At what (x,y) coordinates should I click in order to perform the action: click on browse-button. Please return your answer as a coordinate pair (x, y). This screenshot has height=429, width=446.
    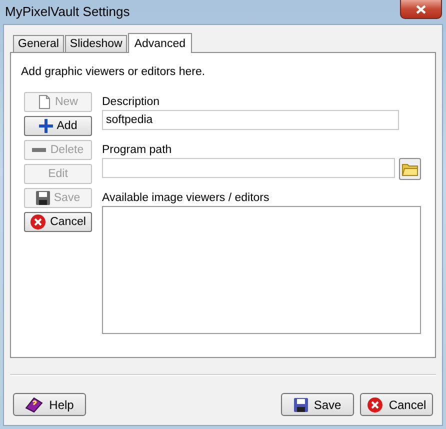
    Looking at the image, I should click on (410, 169).